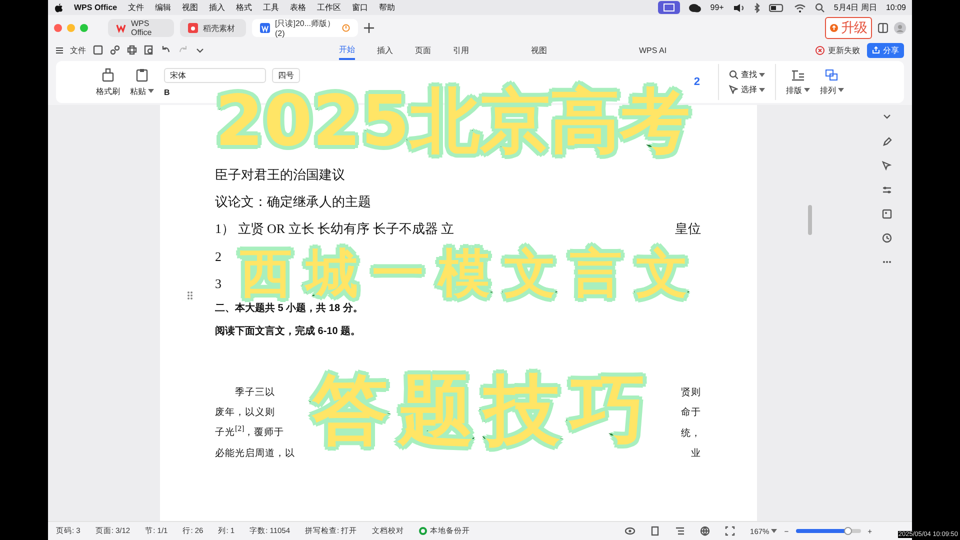  What do you see at coordinates (289, 308) in the screenshot?
I see `document-text: 二、本大题共 5 小题，共 18 分。` at bounding box center [289, 308].